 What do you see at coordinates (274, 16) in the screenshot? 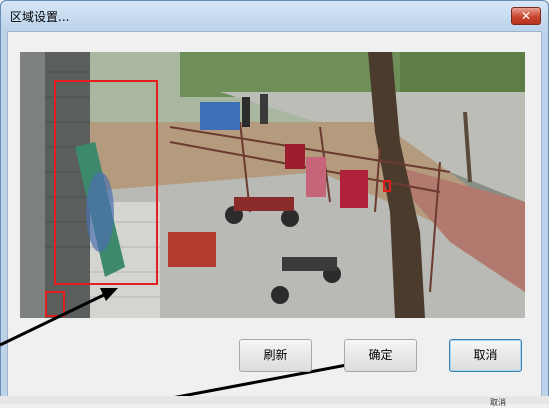
I see `title-bar: 区域设置... ✕` at bounding box center [274, 16].